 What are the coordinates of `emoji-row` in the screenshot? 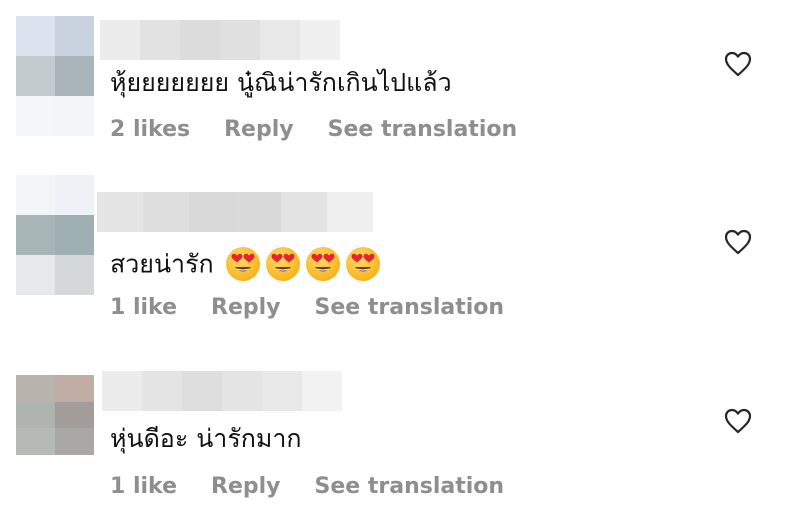 It's located at (302, 264).